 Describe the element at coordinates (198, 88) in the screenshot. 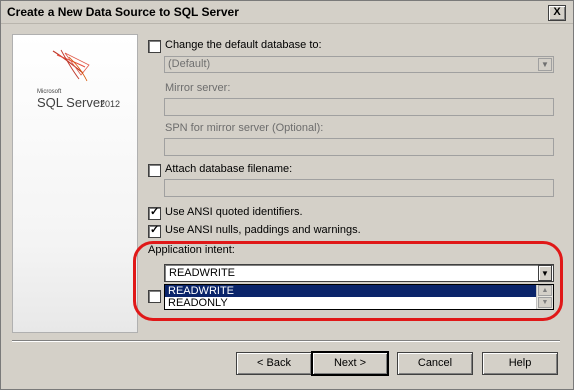

I see `mirror-server-label: Mirror server:` at that location.